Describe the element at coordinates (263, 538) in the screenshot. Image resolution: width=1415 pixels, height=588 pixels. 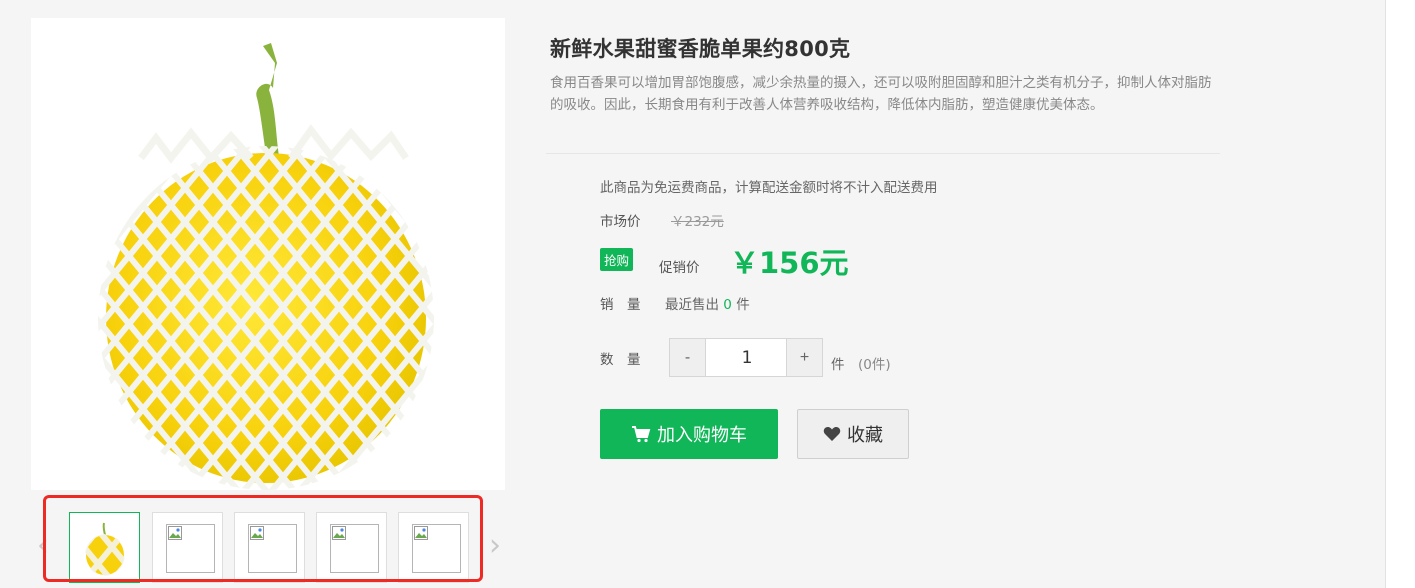
I see `thumbnail-highlight-box` at that location.